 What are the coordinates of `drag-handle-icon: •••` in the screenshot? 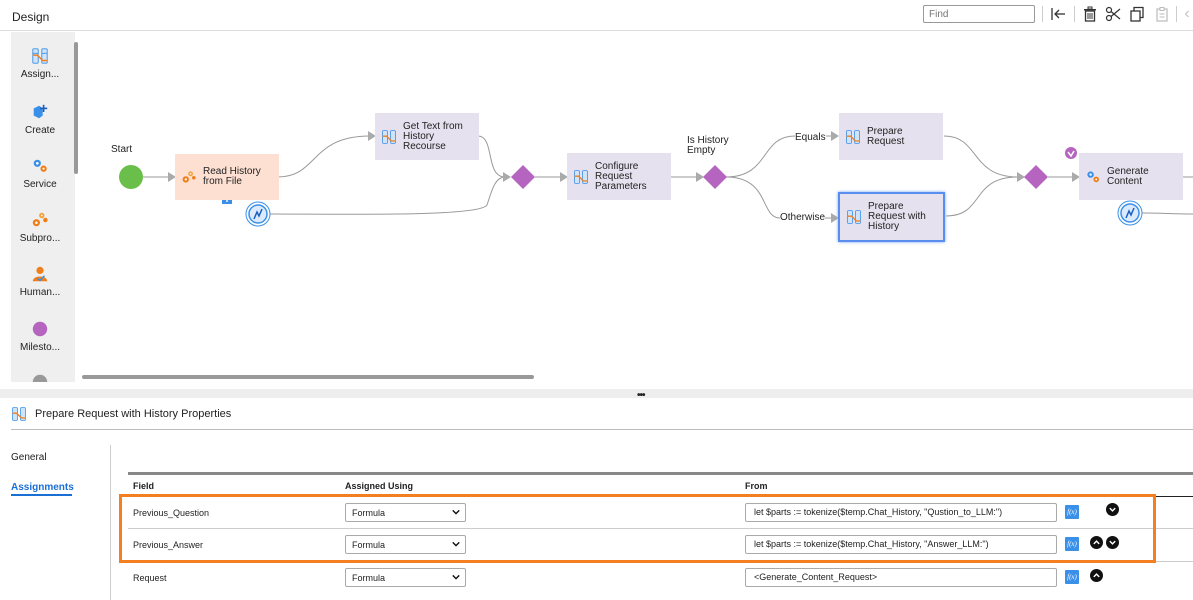 It's located at (641, 395).